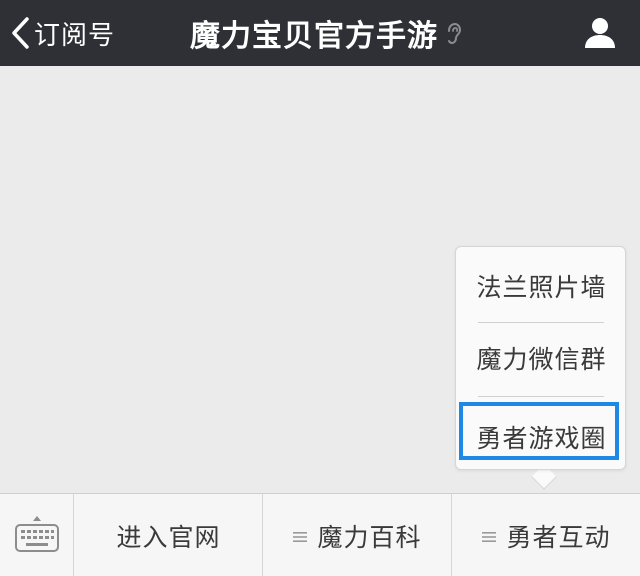 The height and width of the screenshot is (576, 640). I want to click on keyboard-toggle-button, so click(37, 535).